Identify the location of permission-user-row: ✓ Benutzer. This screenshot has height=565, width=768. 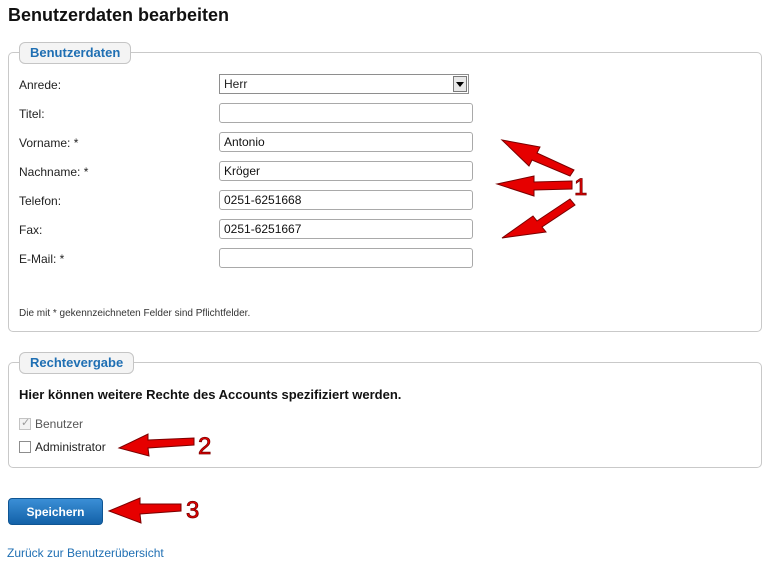
(51, 424).